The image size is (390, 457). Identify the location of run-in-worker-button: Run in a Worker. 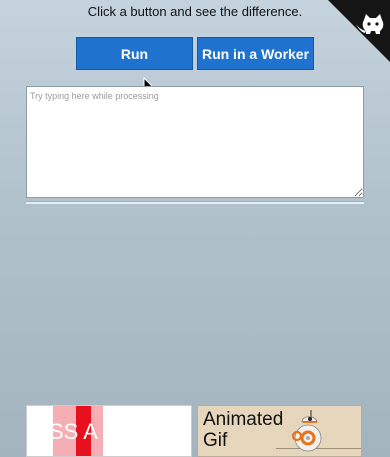
(255, 53).